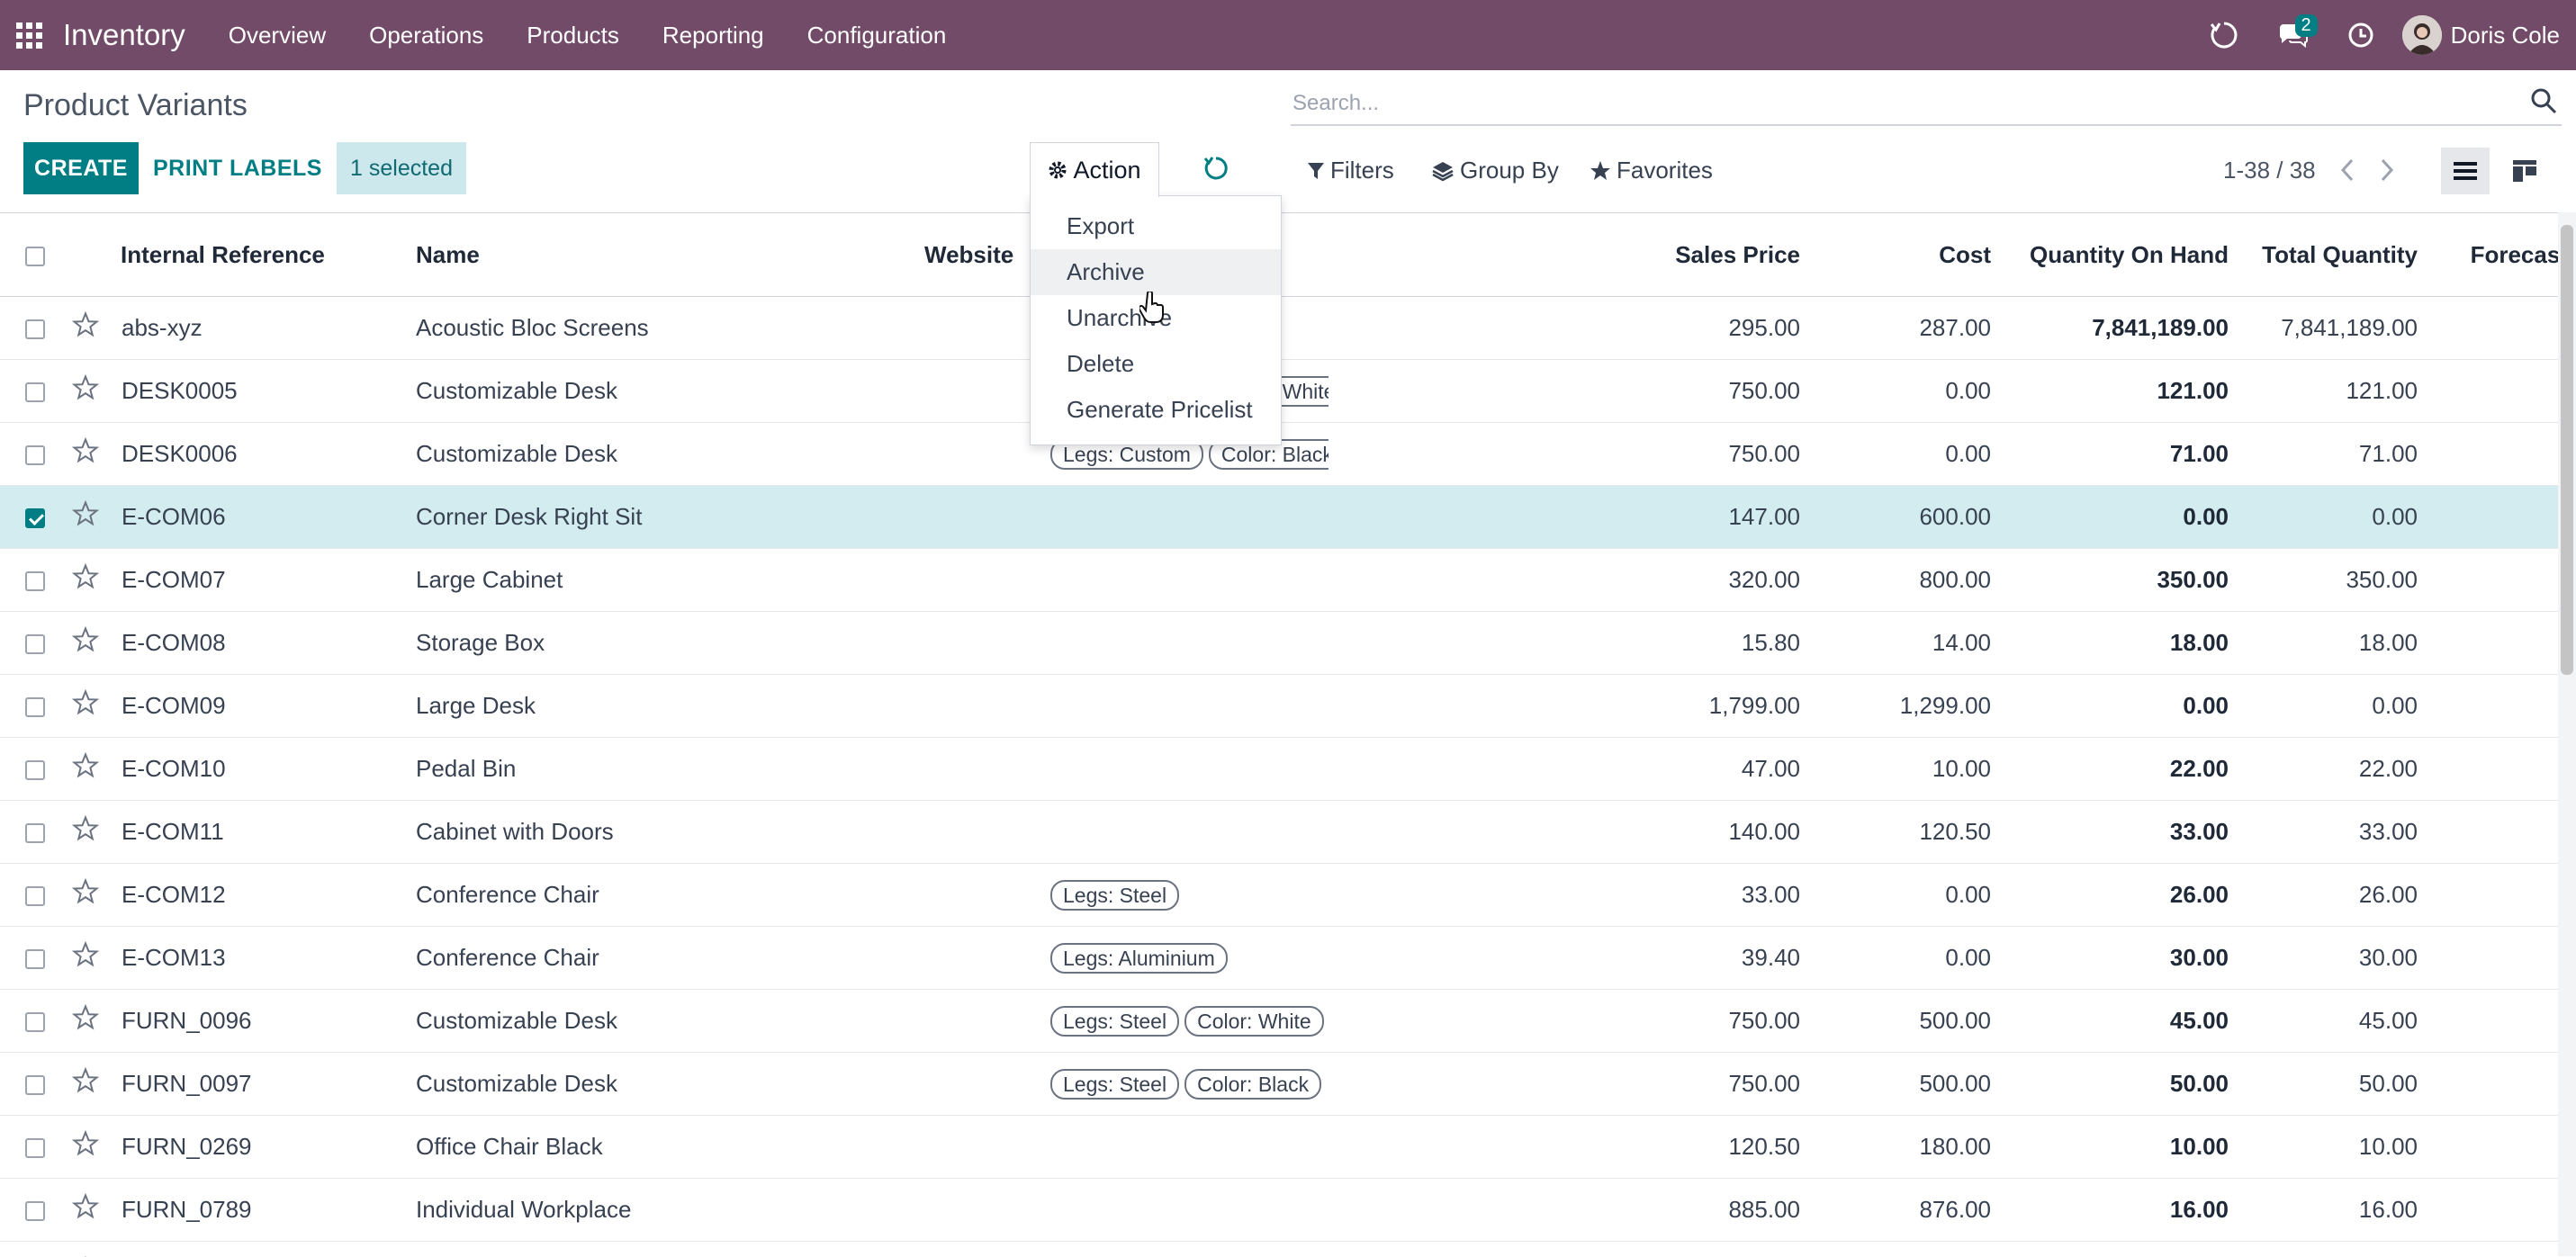 The image size is (2576, 1257). Describe the element at coordinates (277, 35) in the screenshot. I see `menu-overview: Overview` at that location.